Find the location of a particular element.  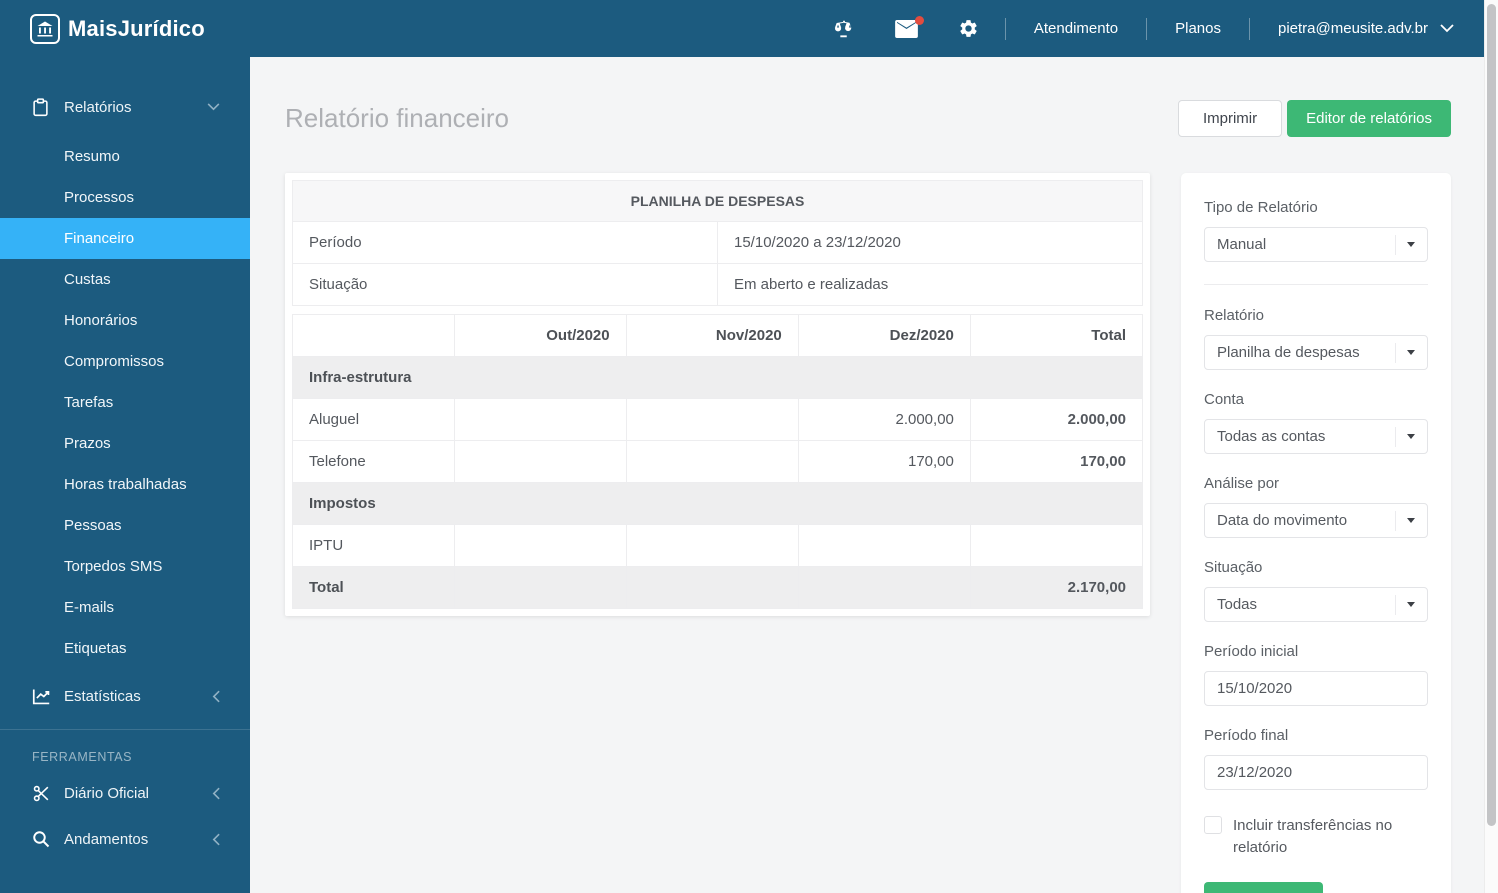

sidebar-item-processos: Processos is located at coordinates (125, 197).